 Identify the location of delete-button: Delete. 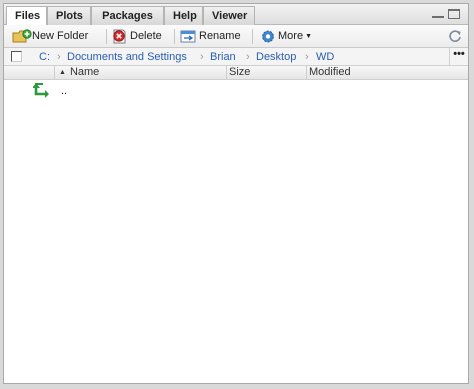
(137, 36).